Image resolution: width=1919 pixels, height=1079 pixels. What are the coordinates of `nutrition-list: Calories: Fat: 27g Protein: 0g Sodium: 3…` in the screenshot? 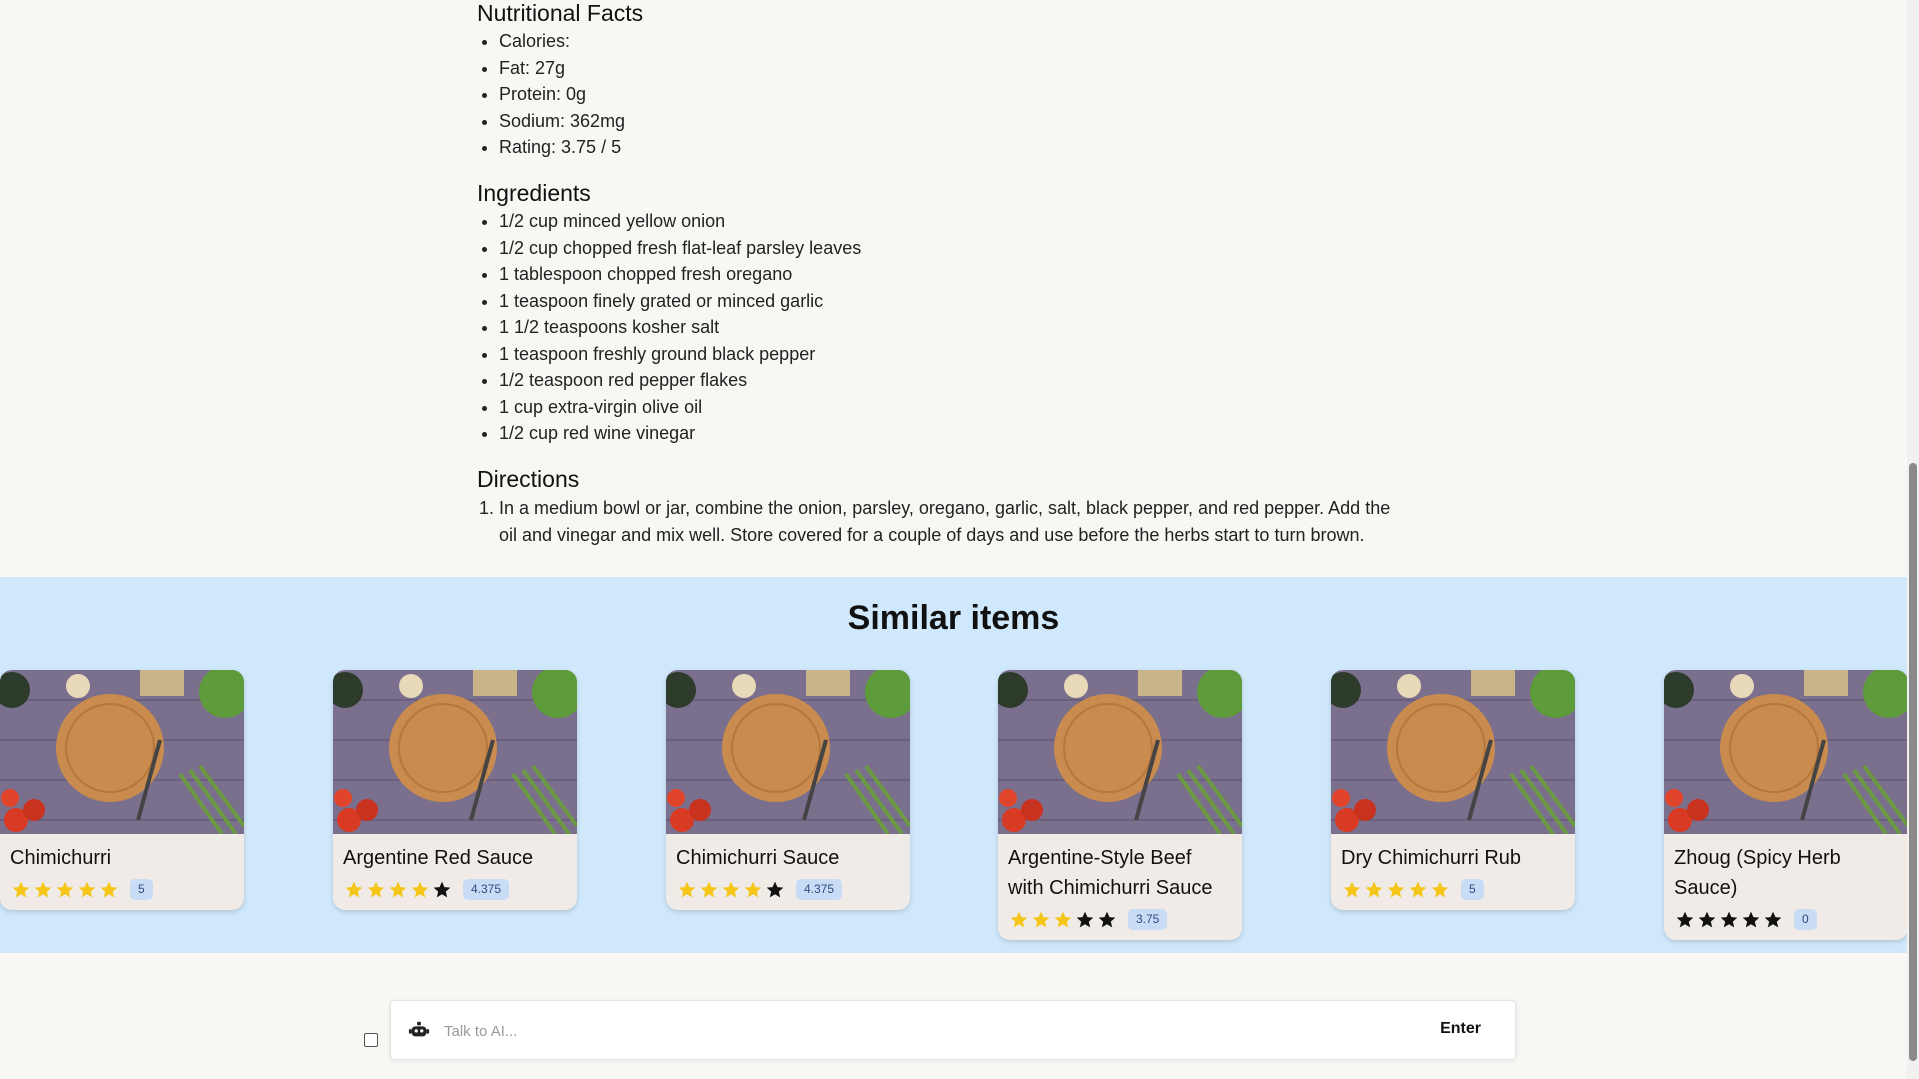 It's located at (560, 94).